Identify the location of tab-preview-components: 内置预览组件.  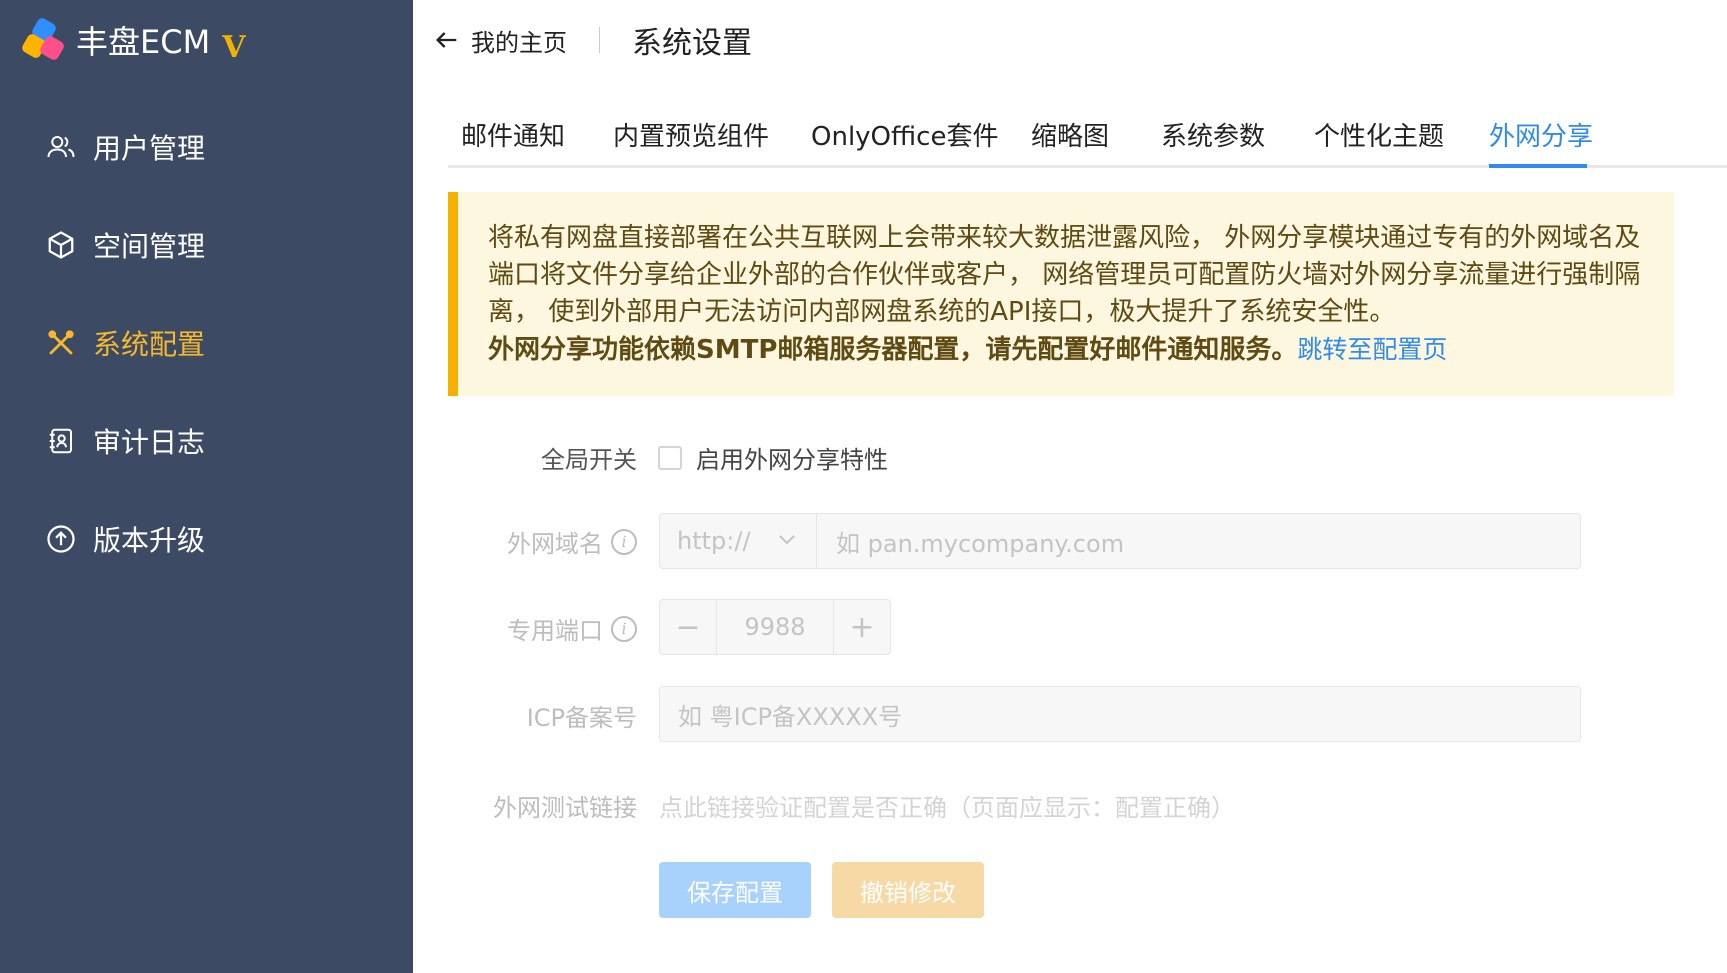
(691, 134).